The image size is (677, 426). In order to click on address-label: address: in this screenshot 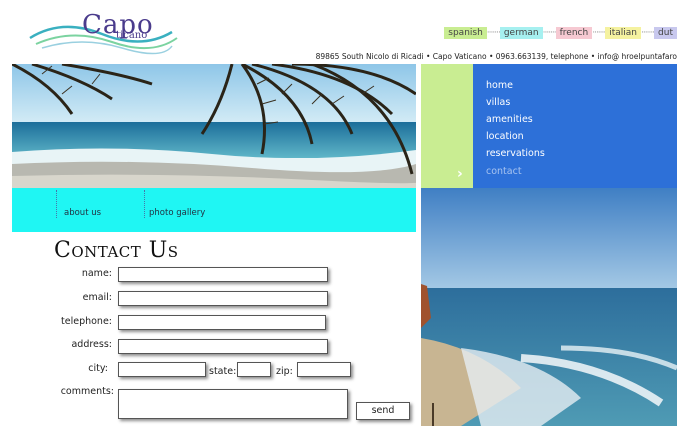, I will do `click(91, 344)`.